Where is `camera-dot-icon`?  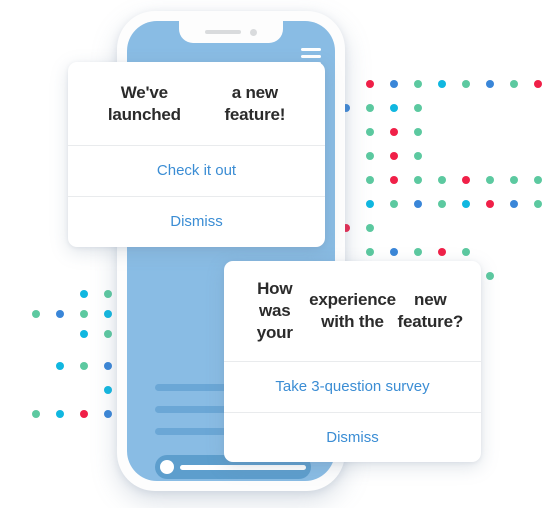
camera-dot-icon is located at coordinates (253, 32).